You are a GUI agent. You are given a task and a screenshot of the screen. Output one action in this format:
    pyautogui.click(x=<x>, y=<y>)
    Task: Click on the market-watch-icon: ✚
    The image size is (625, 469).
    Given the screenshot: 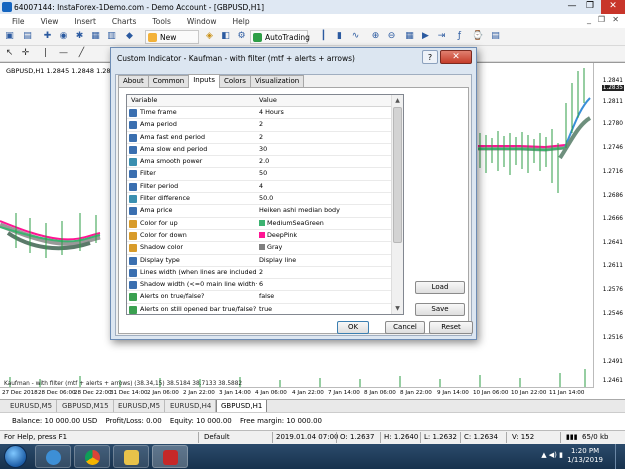 What is the action you would take?
    pyautogui.click(x=47, y=36)
    